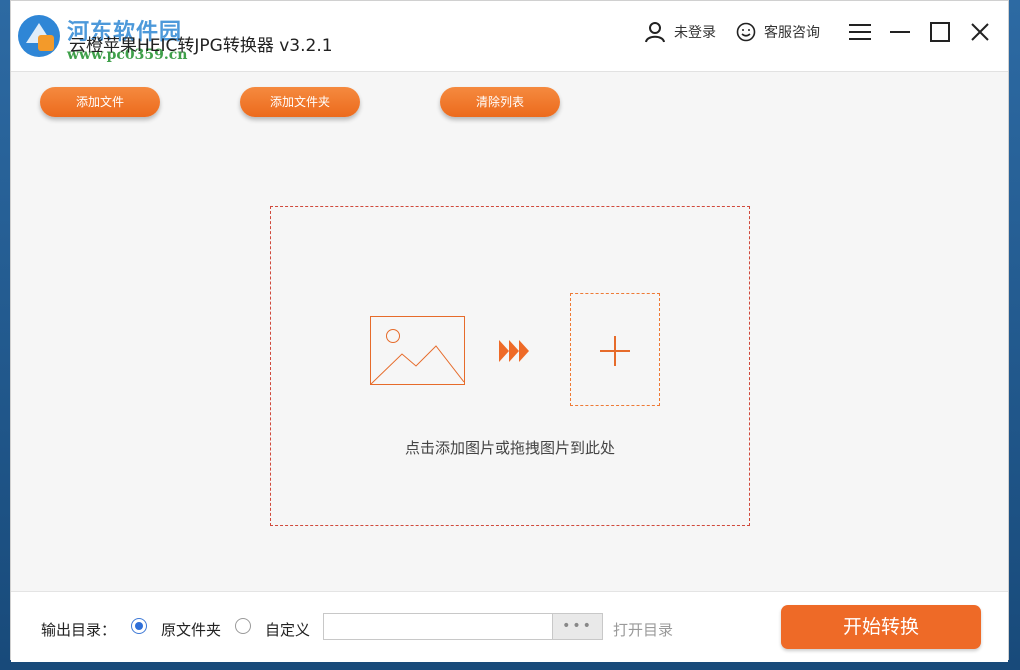 Image resolution: width=1020 pixels, height=670 pixels. I want to click on fast-forward-icon, so click(514, 351).